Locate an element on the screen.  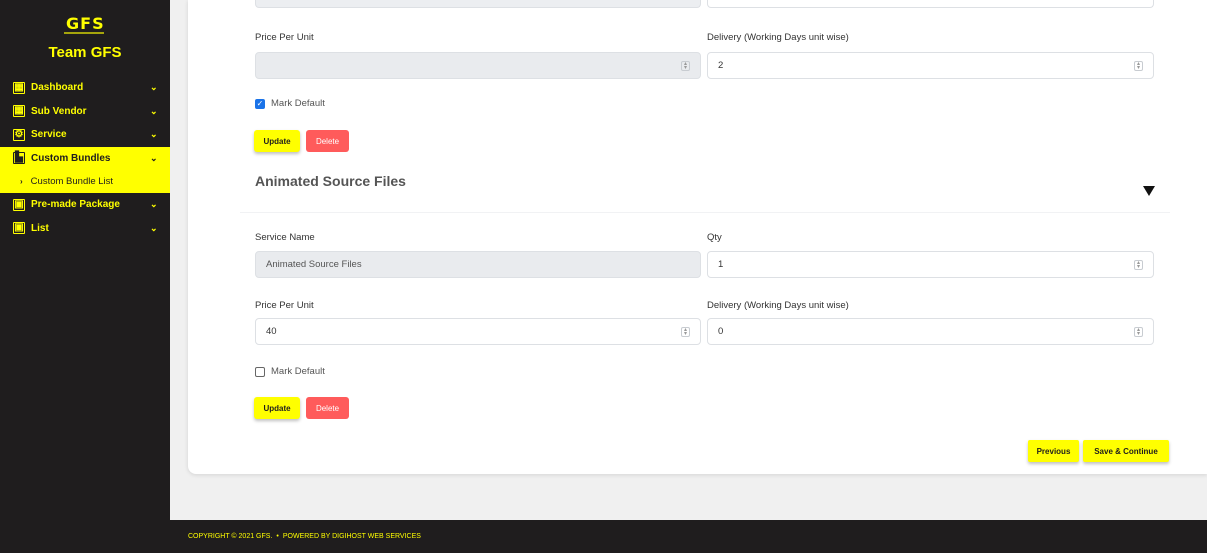
sidebar-item-service: ⚙ Service ⌄ is located at coordinates (85, 135).